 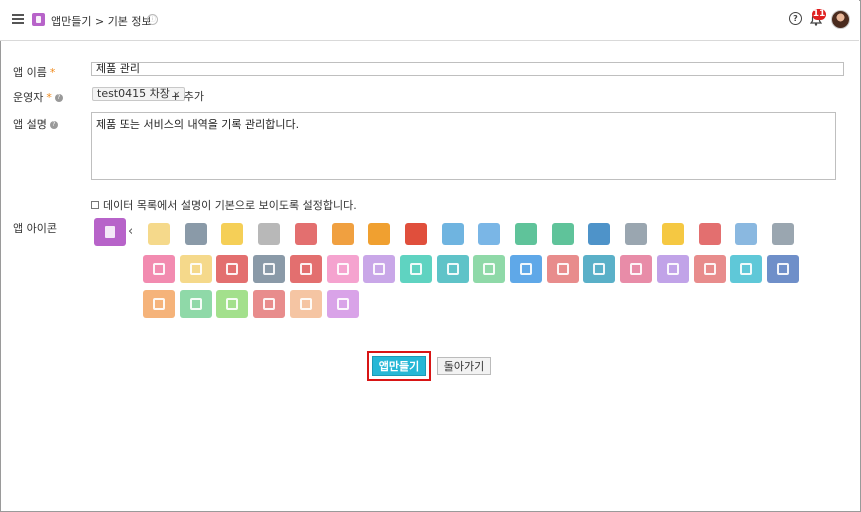 I want to click on phone-icon, so click(x=415, y=269).